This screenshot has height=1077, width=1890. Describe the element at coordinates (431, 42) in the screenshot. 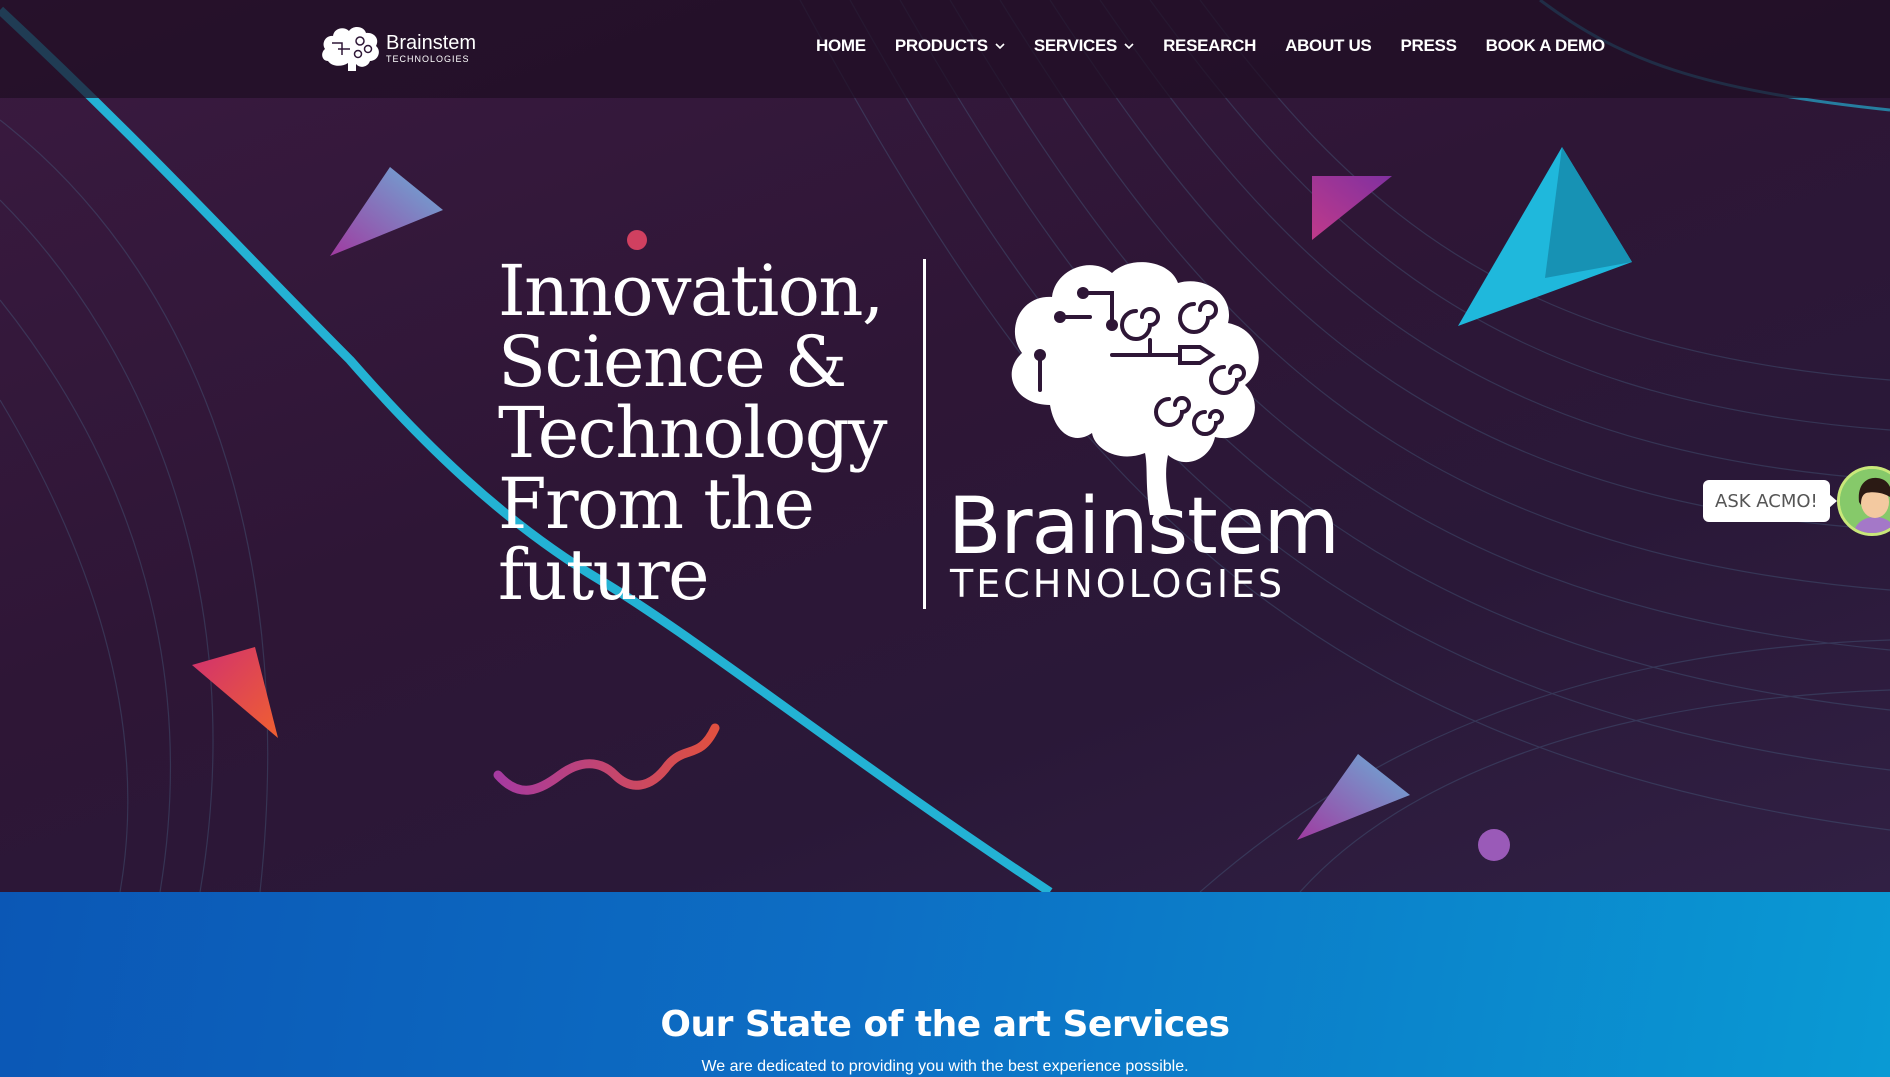

I see `logo-name: Brainstem` at that location.